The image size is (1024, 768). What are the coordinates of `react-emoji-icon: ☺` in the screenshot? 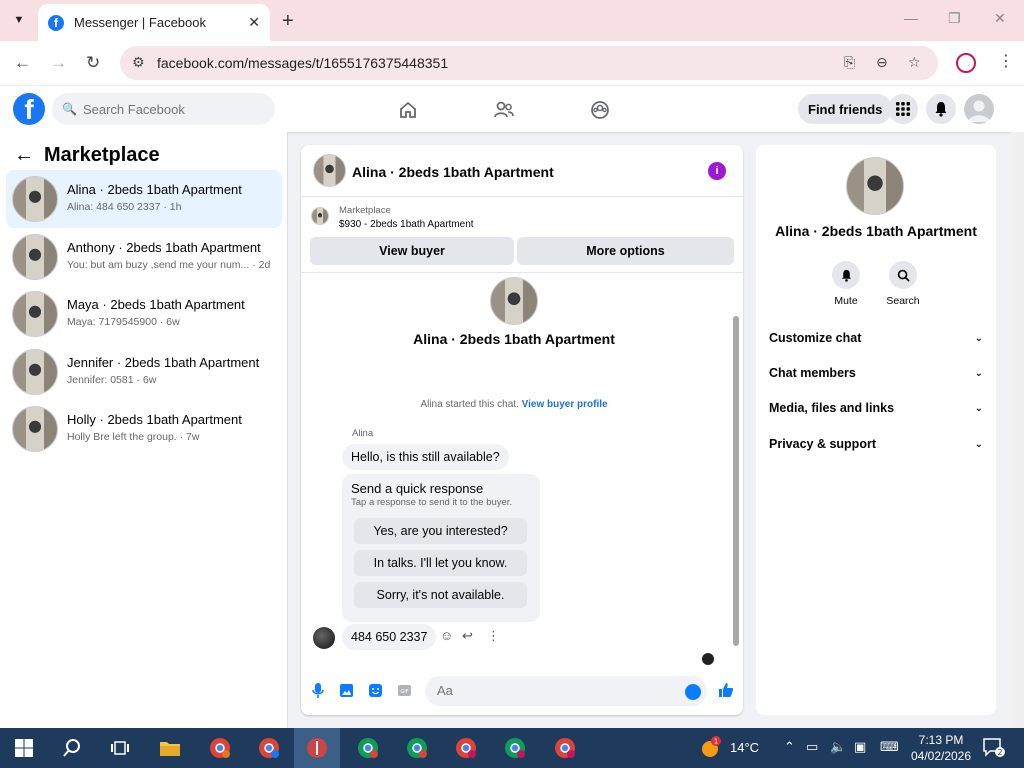 It's located at (446, 635).